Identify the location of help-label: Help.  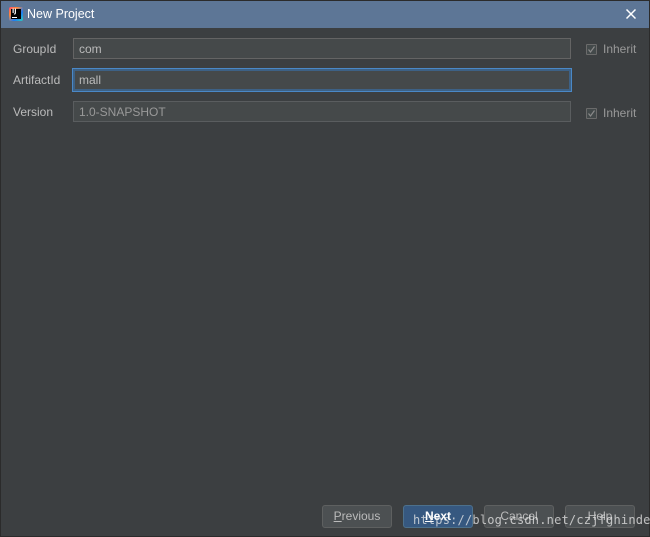
(600, 516).